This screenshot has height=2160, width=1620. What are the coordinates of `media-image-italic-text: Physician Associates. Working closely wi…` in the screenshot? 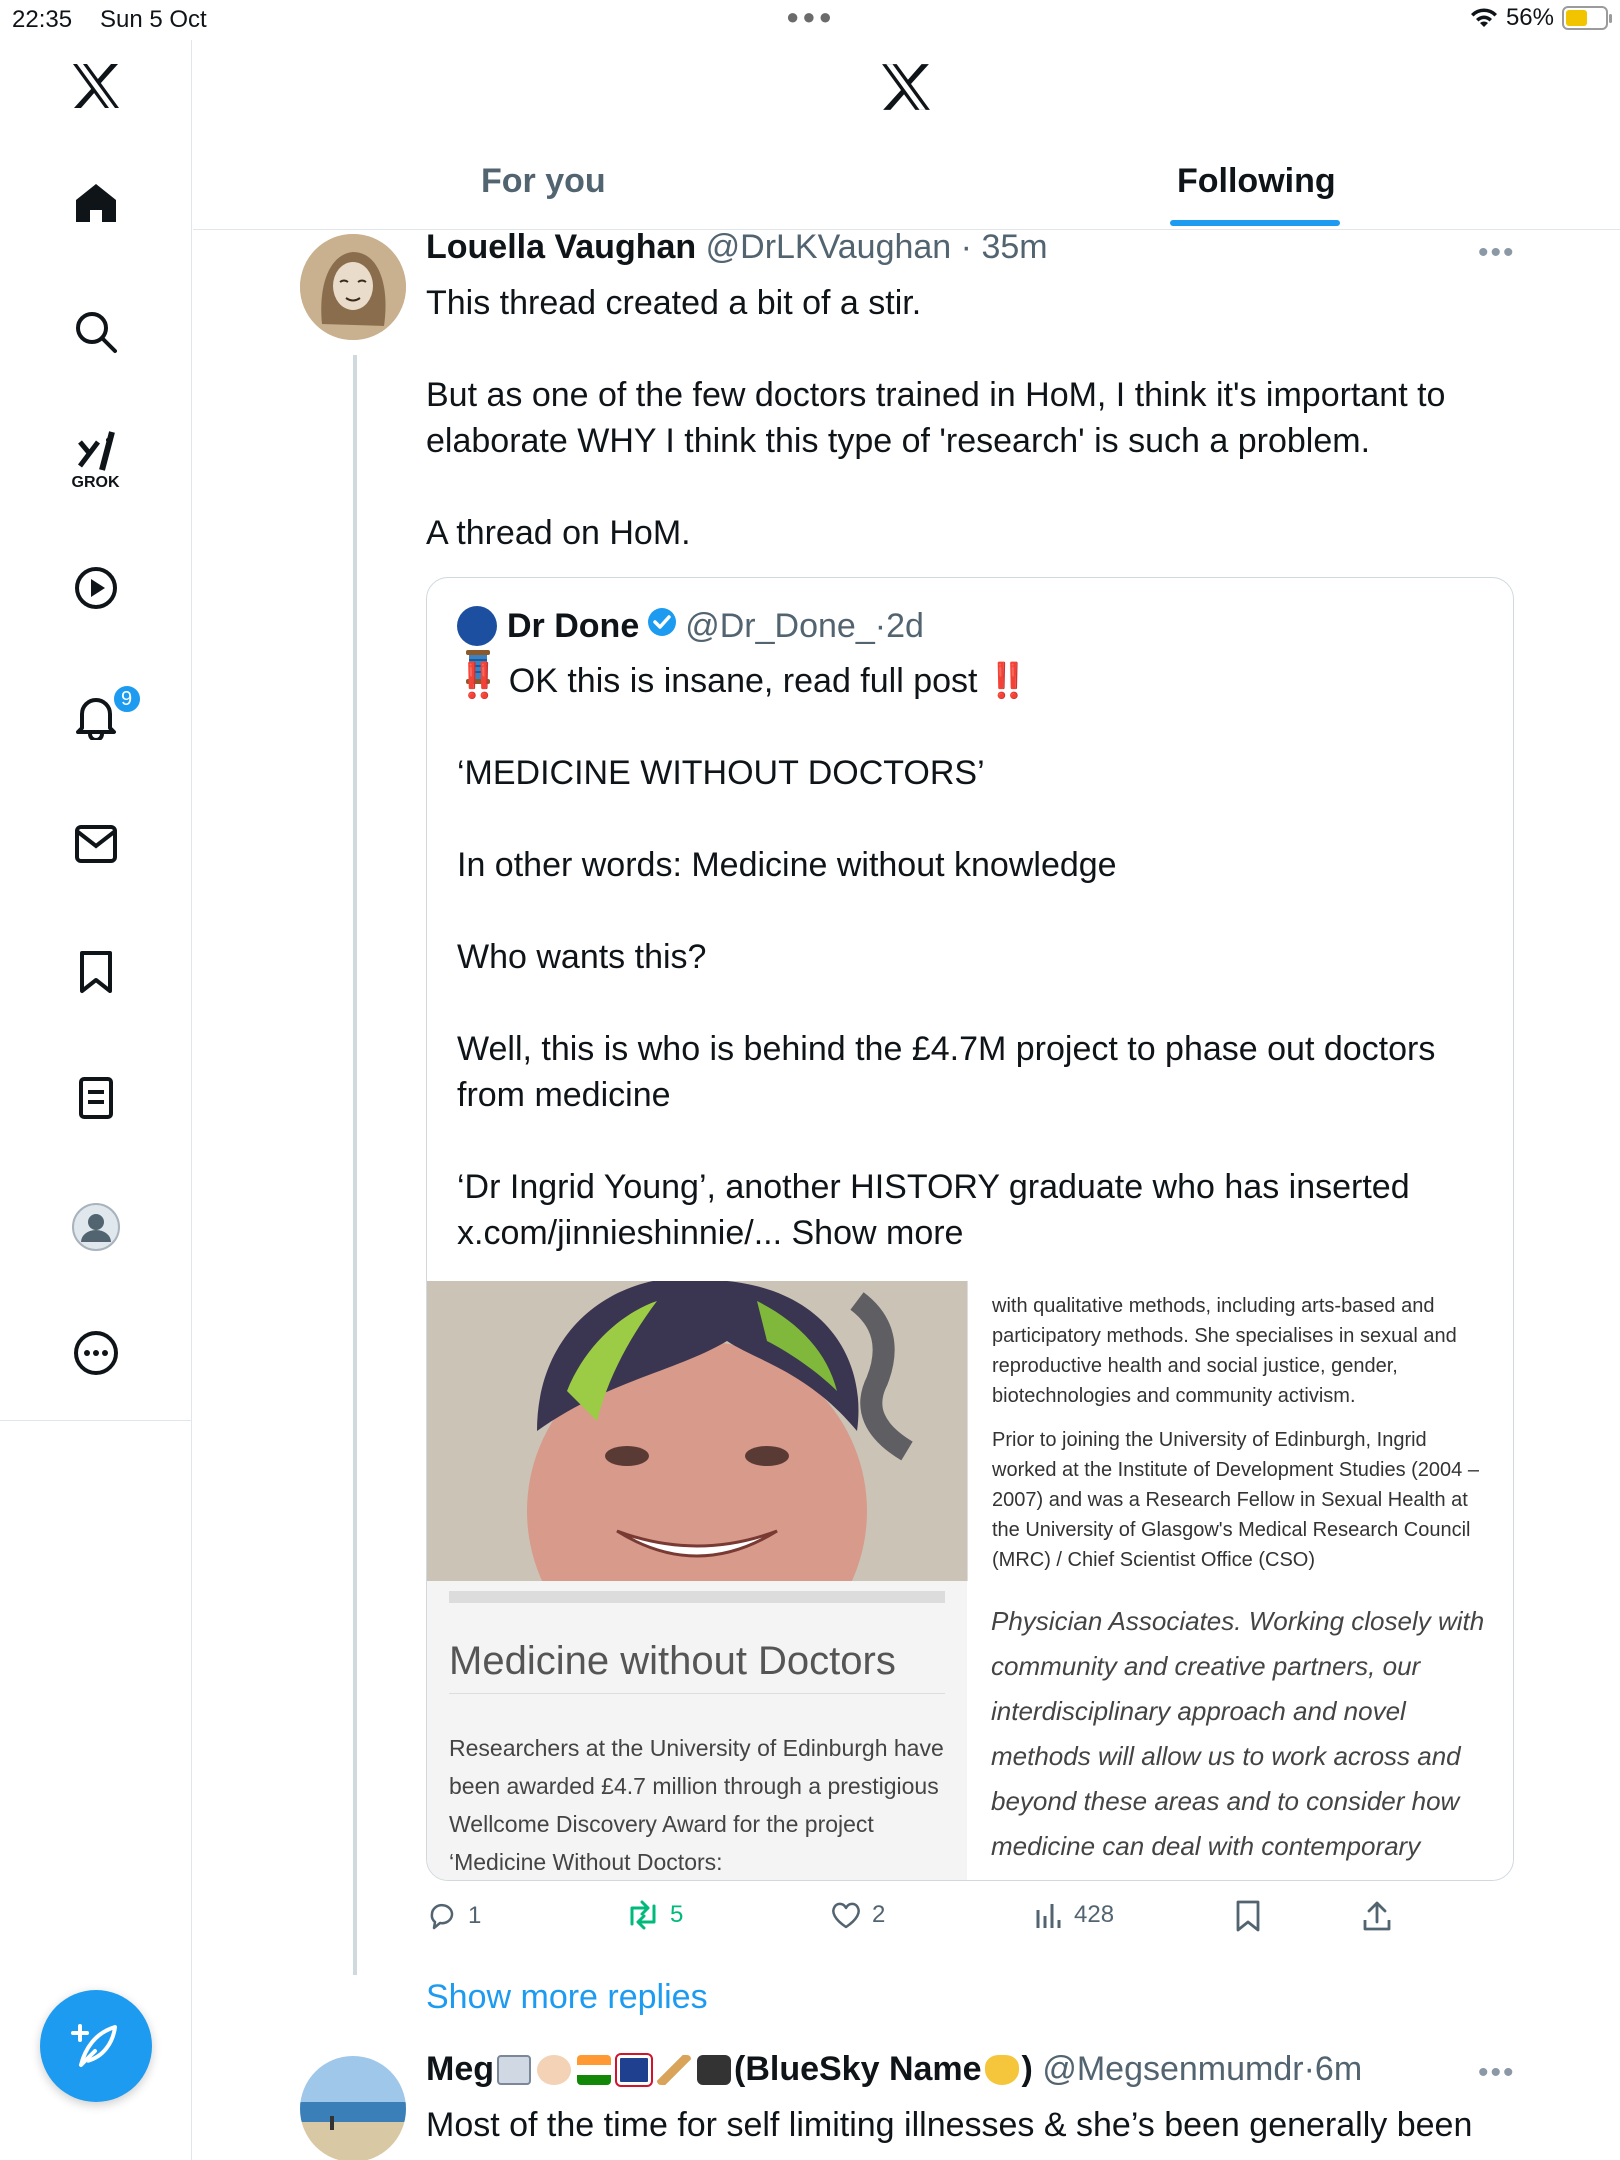 It's located at (1240, 1730).